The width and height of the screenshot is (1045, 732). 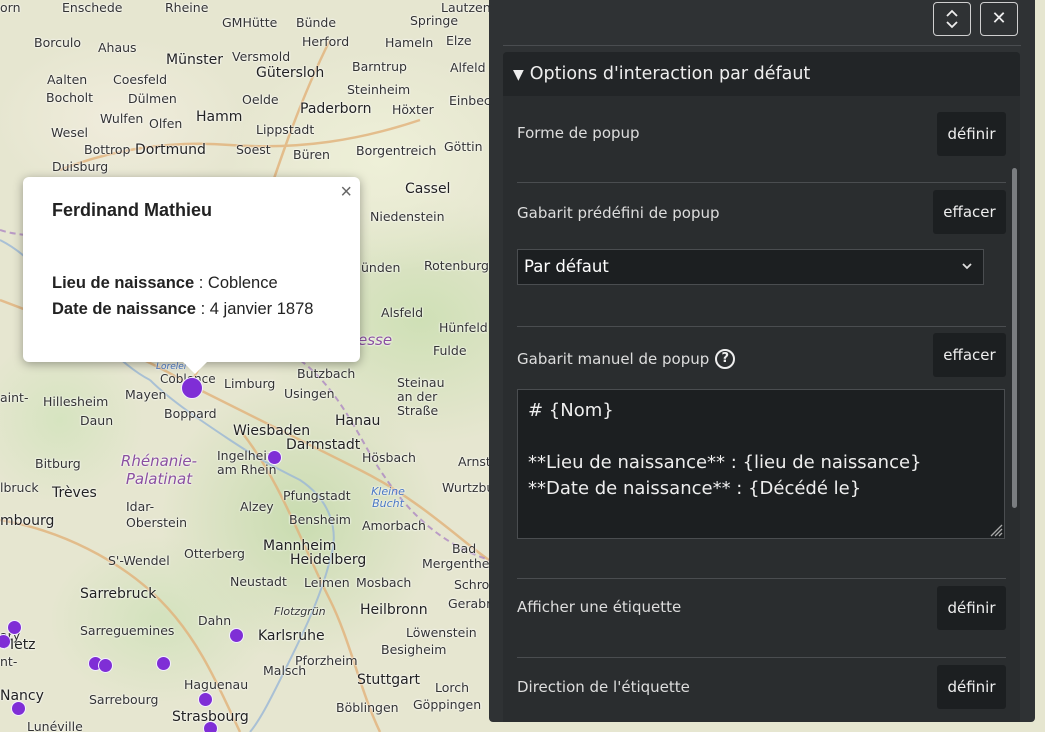 I want to click on map-city-label: Rotenburg, so click(x=456, y=265).